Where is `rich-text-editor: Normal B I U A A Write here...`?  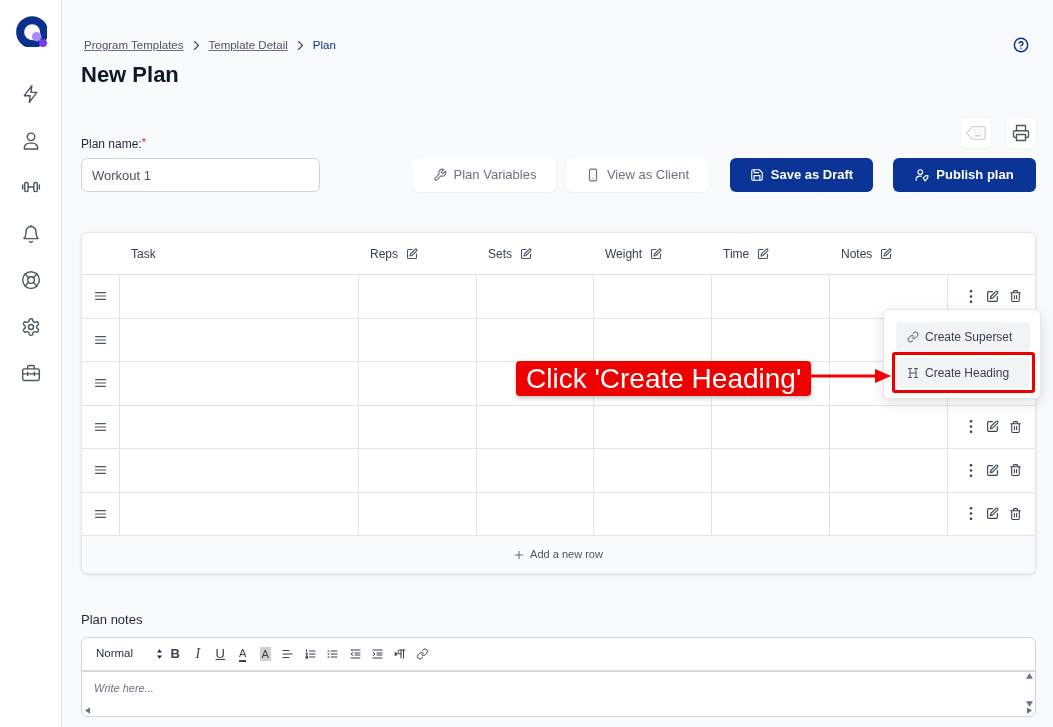
rich-text-editor: Normal B I U A A Write here... is located at coordinates (558, 677).